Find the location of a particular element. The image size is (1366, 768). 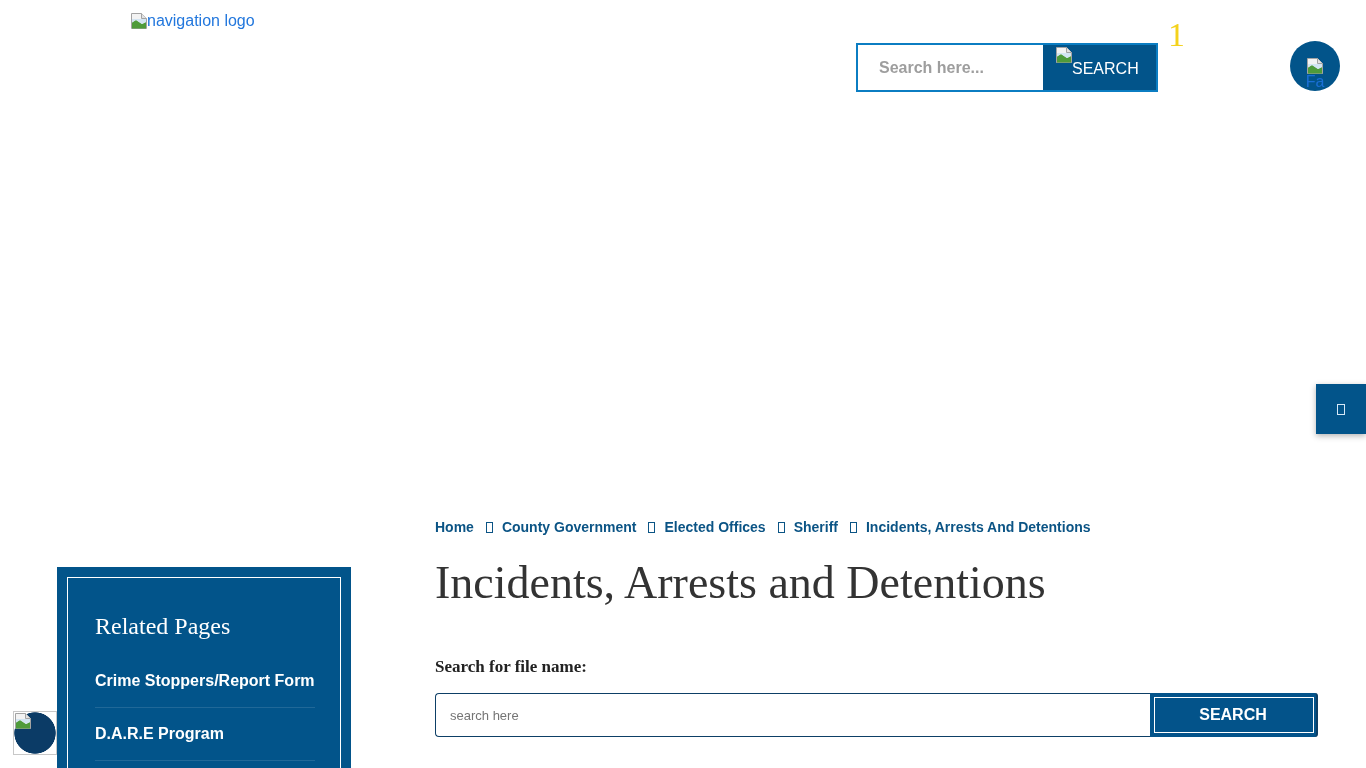

search-button: SEARCH is located at coordinates (1234, 715).